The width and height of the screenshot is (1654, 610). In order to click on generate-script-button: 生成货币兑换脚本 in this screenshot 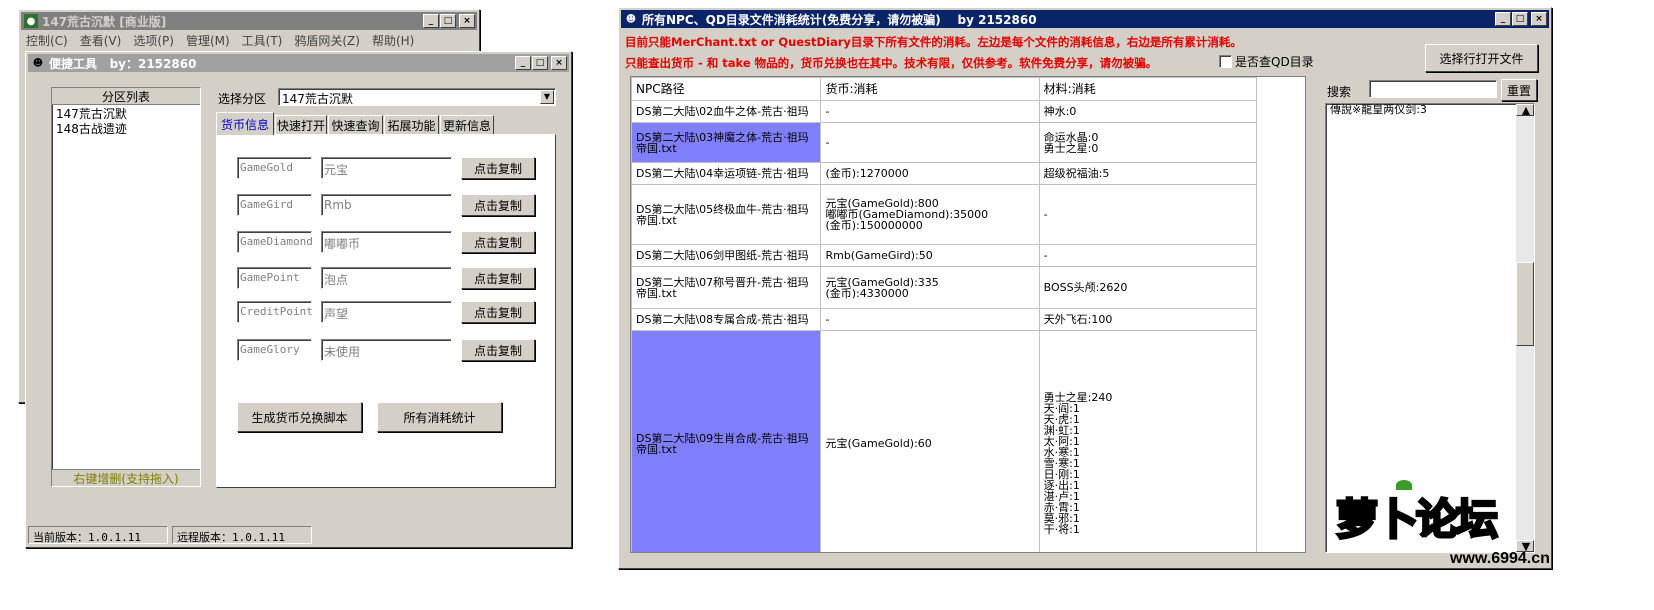, I will do `click(299, 417)`.